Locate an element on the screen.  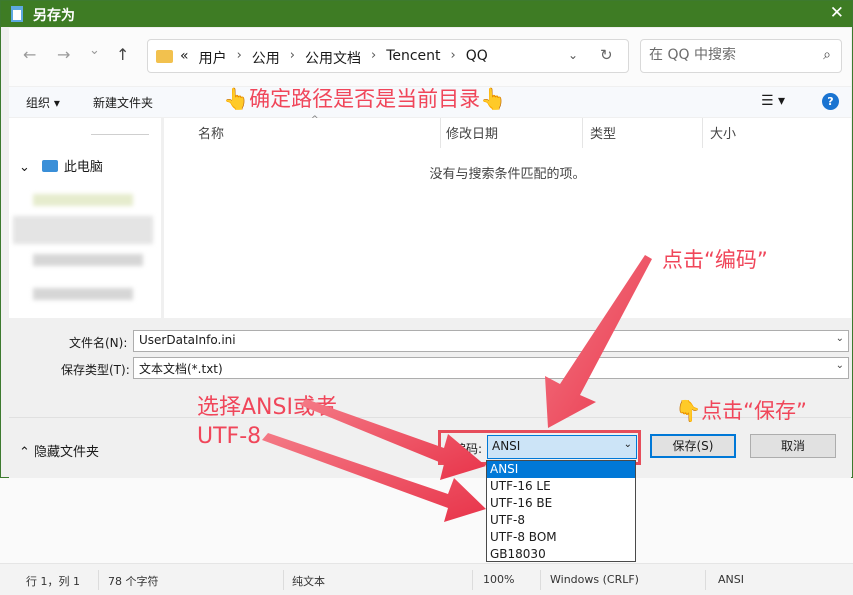
encoding-option: GB18030 is located at coordinates (561, 554).